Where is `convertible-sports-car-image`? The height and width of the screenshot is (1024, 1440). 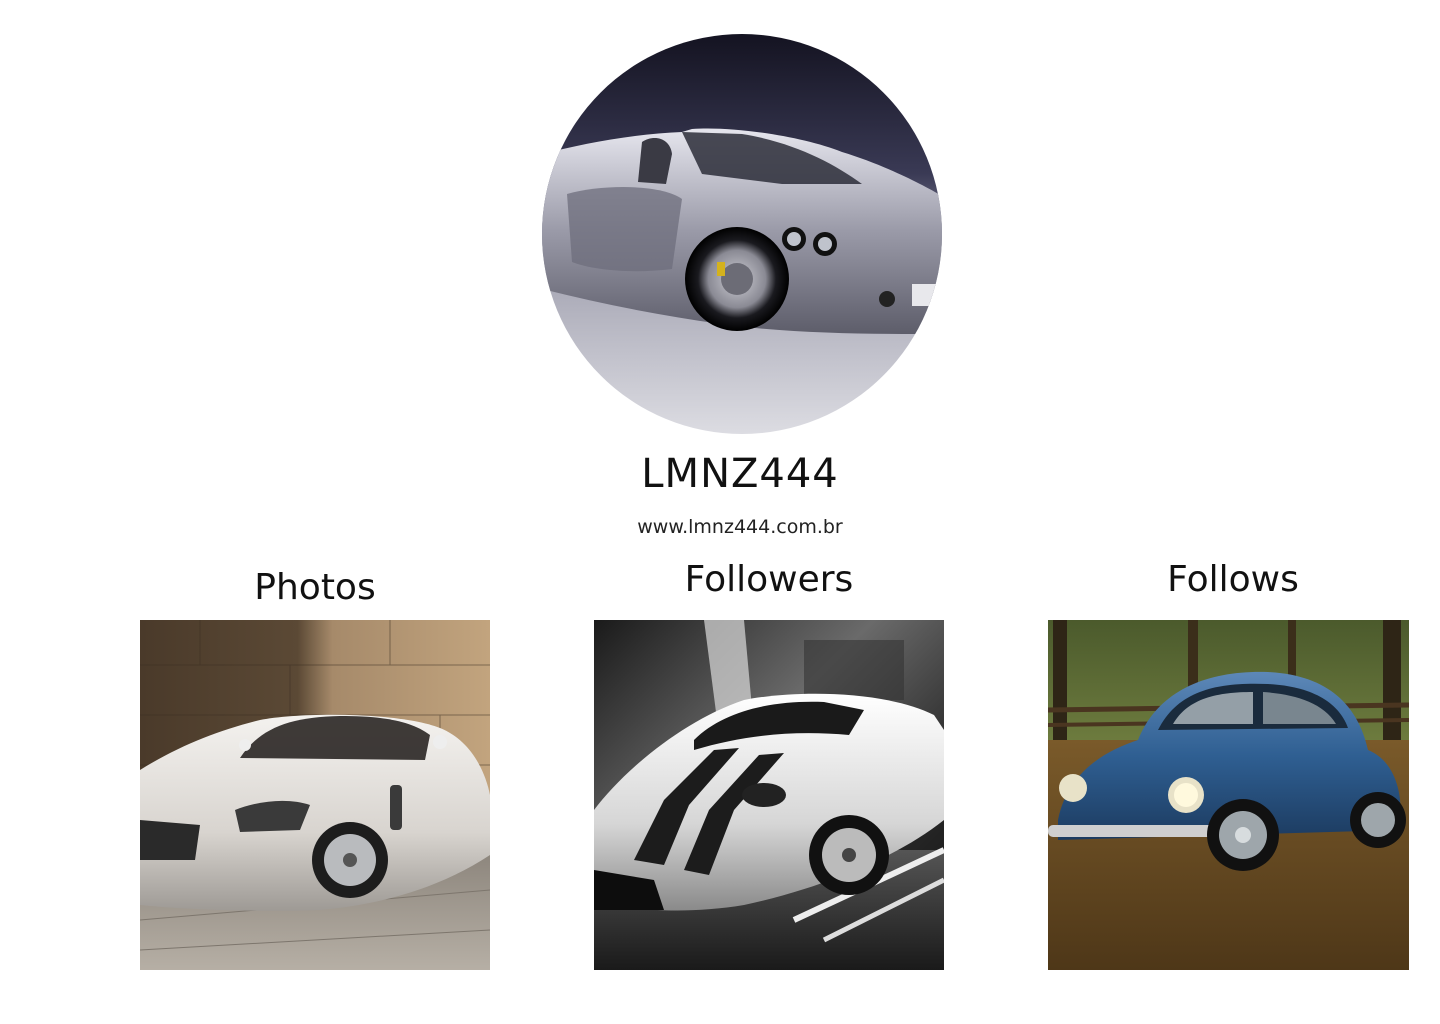
convertible-sports-car-image is located at coordinates (742, 234).